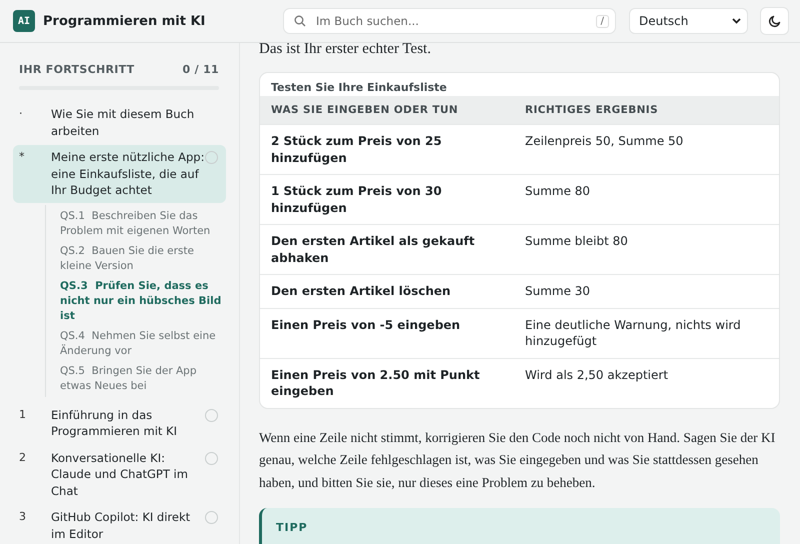 The width and height of the screenshot is (800, 544). I want to click on table-caption: Testen Sie Ihre Einkaufsliste, so click(359, 88).